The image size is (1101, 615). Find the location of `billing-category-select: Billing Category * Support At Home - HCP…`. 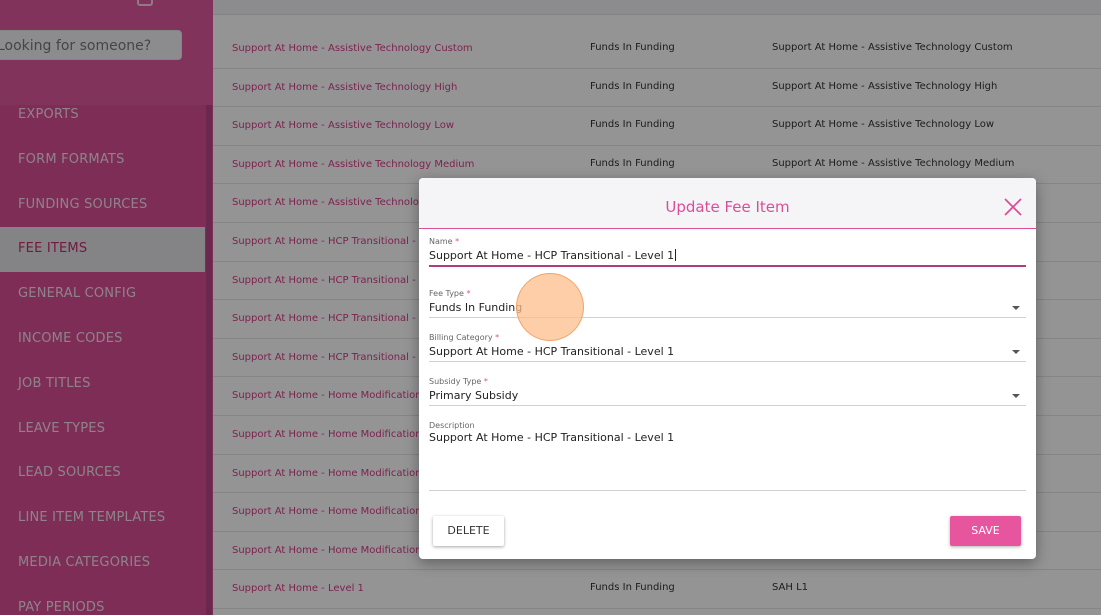

billing-category-select: Billing Category * Support At Home - HCP… is located at coordinates (727, 347).